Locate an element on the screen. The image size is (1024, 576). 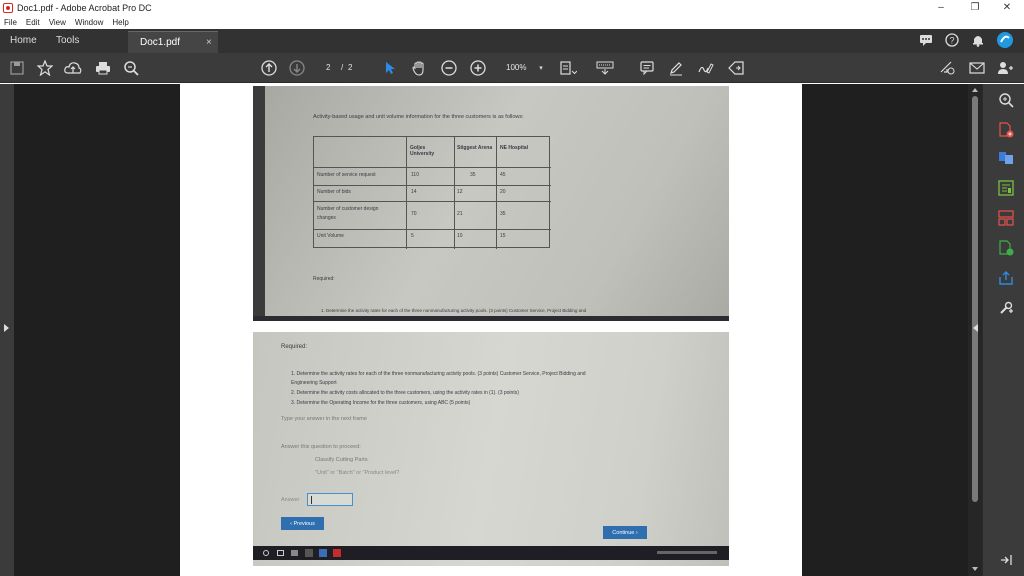
save-icon is located at coordinates (17, 68).